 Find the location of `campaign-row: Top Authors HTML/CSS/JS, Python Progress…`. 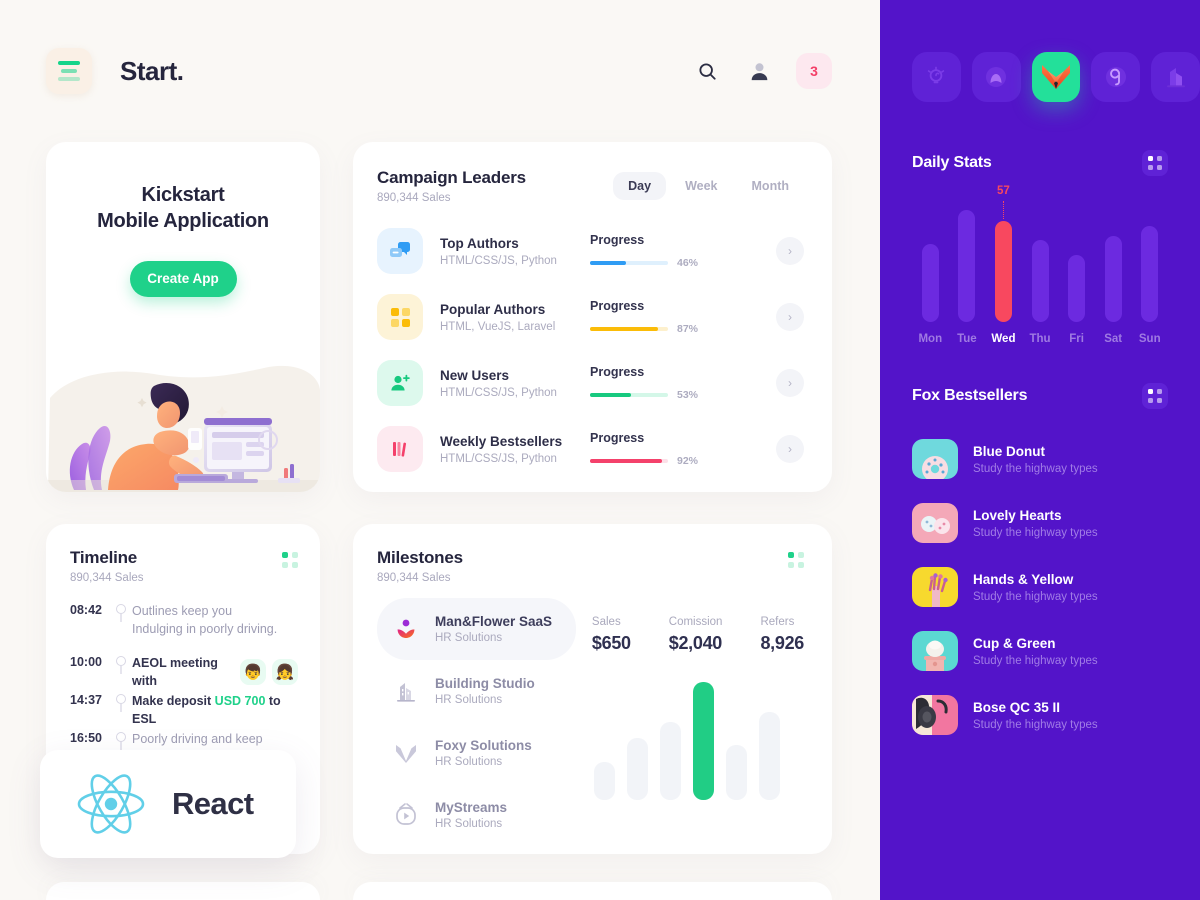

campaign-row: Top Authors HTML/CSS/JS, Python Progress… is located at coordinates (590, 251).